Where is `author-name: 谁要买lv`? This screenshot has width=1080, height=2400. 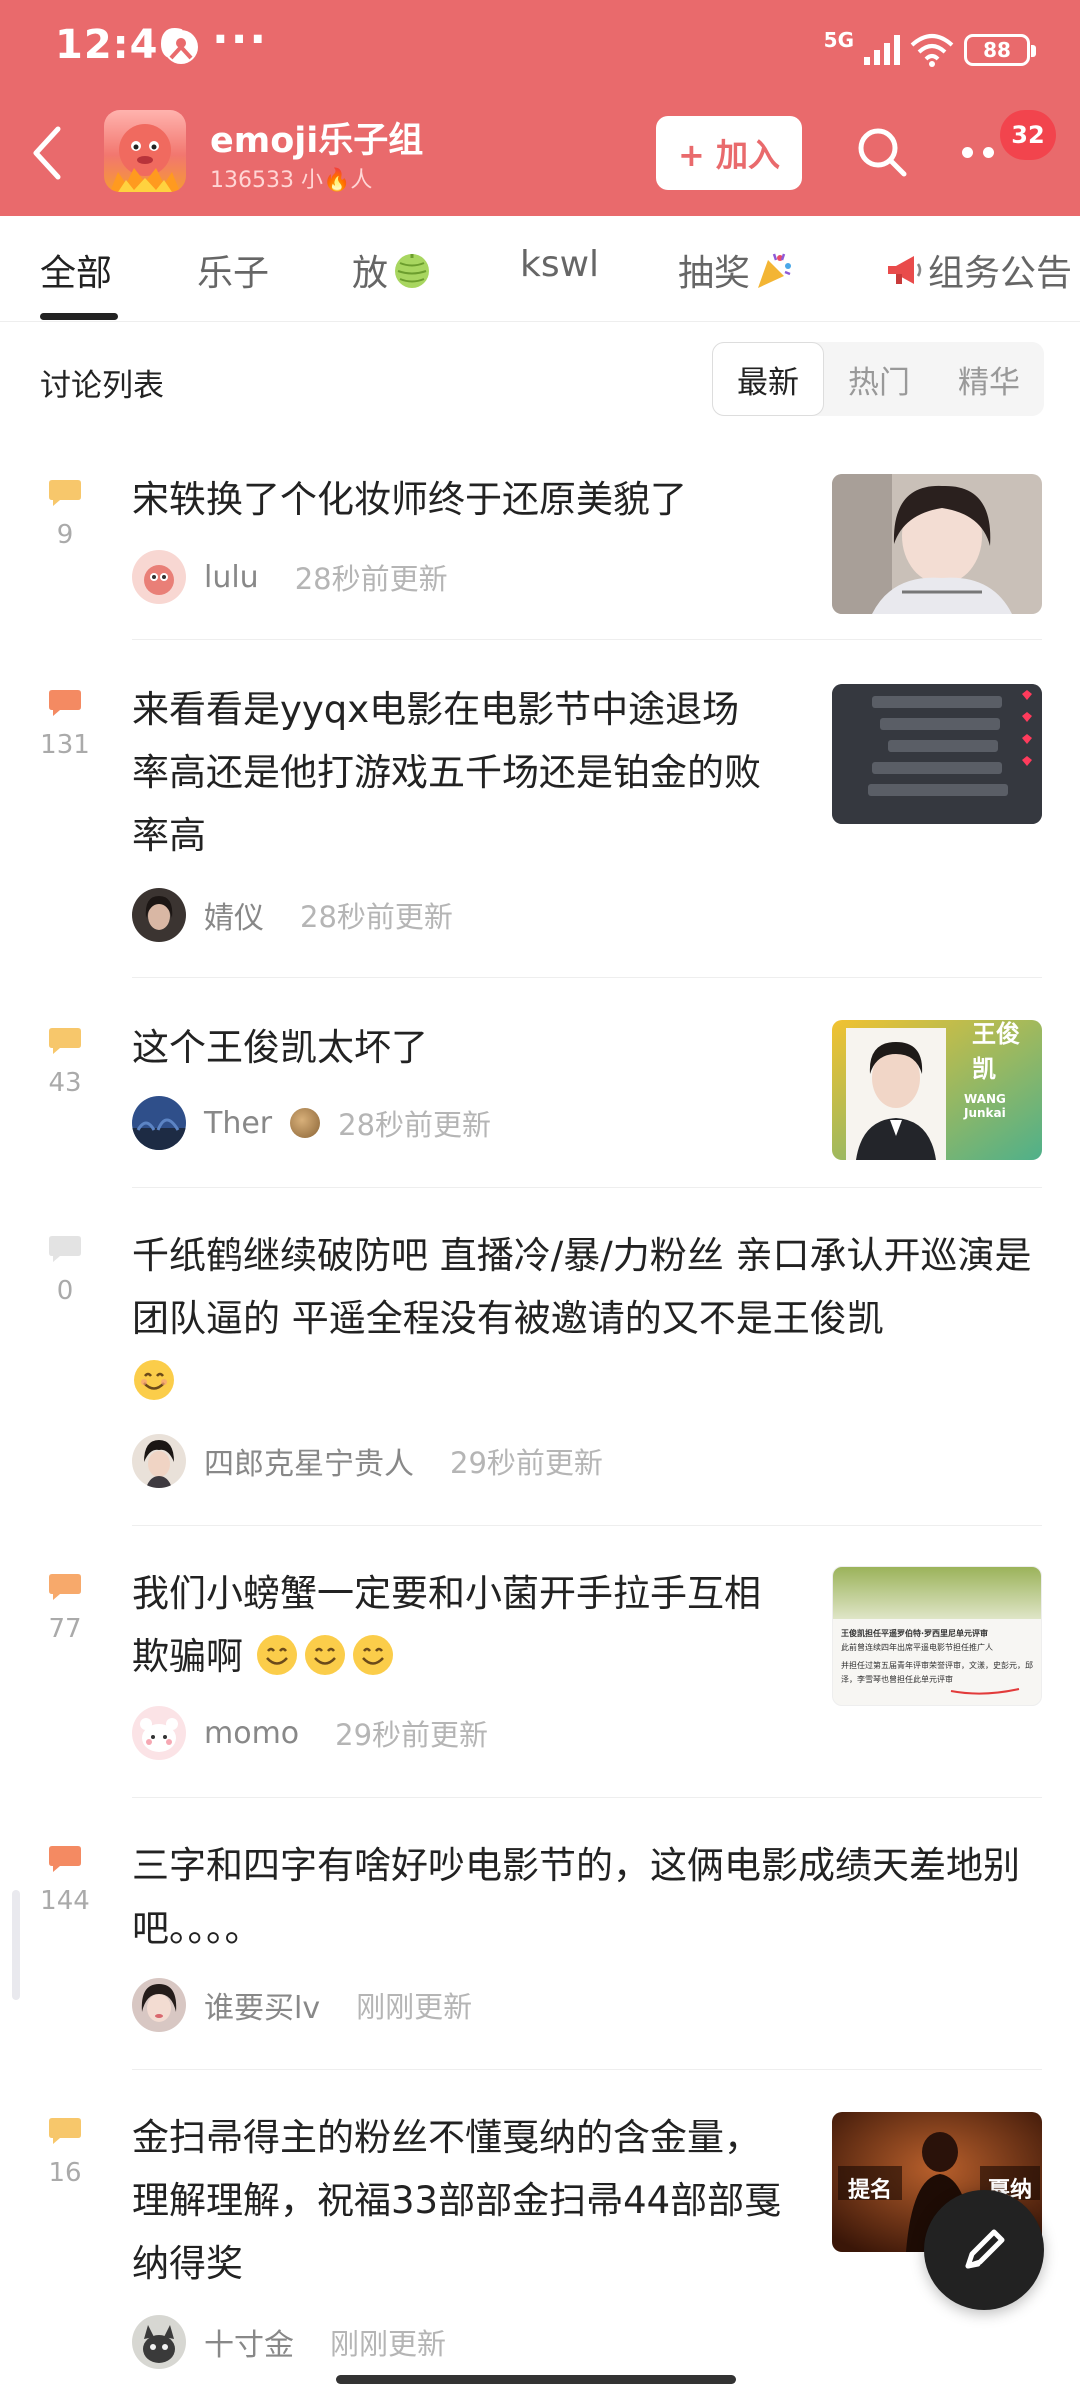 author-name: 谁要买lv is located at coordinates (262, 2008).